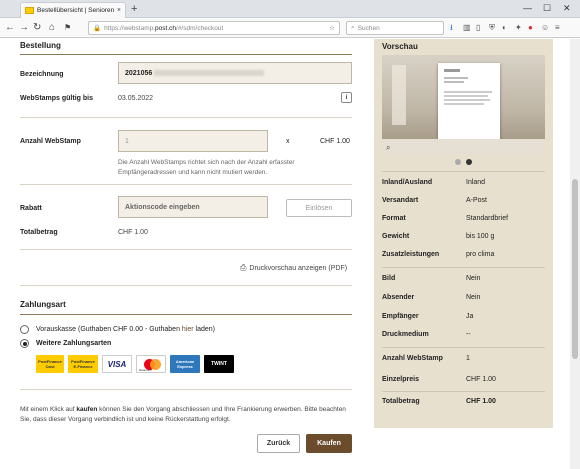 The image size is (580, 469). What do you see at coordinates (388, 148) in the screenshot?
I see `zoom-icon: ⌕` at bounding box center [388, 148].